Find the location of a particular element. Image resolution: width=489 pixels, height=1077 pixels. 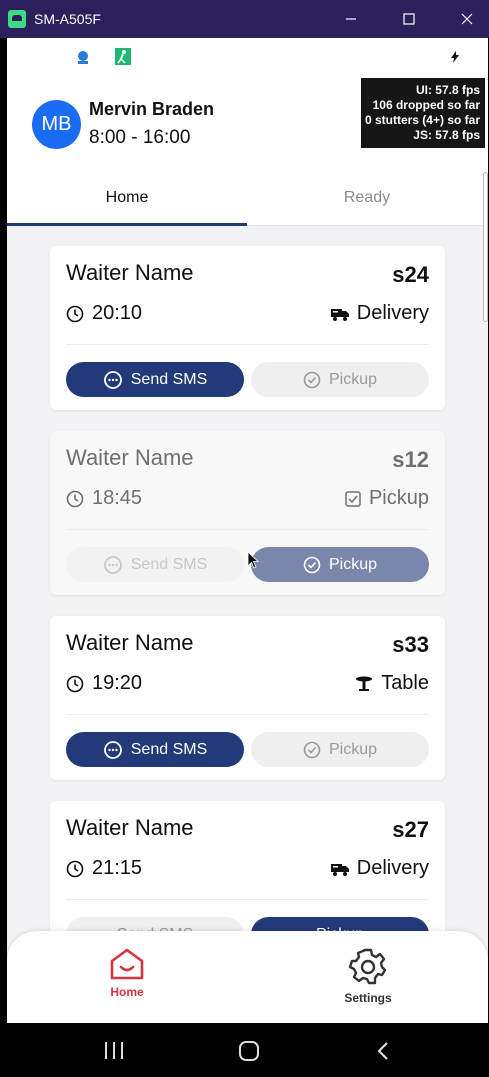

maximize-icon is located at coordinates (409, 19).